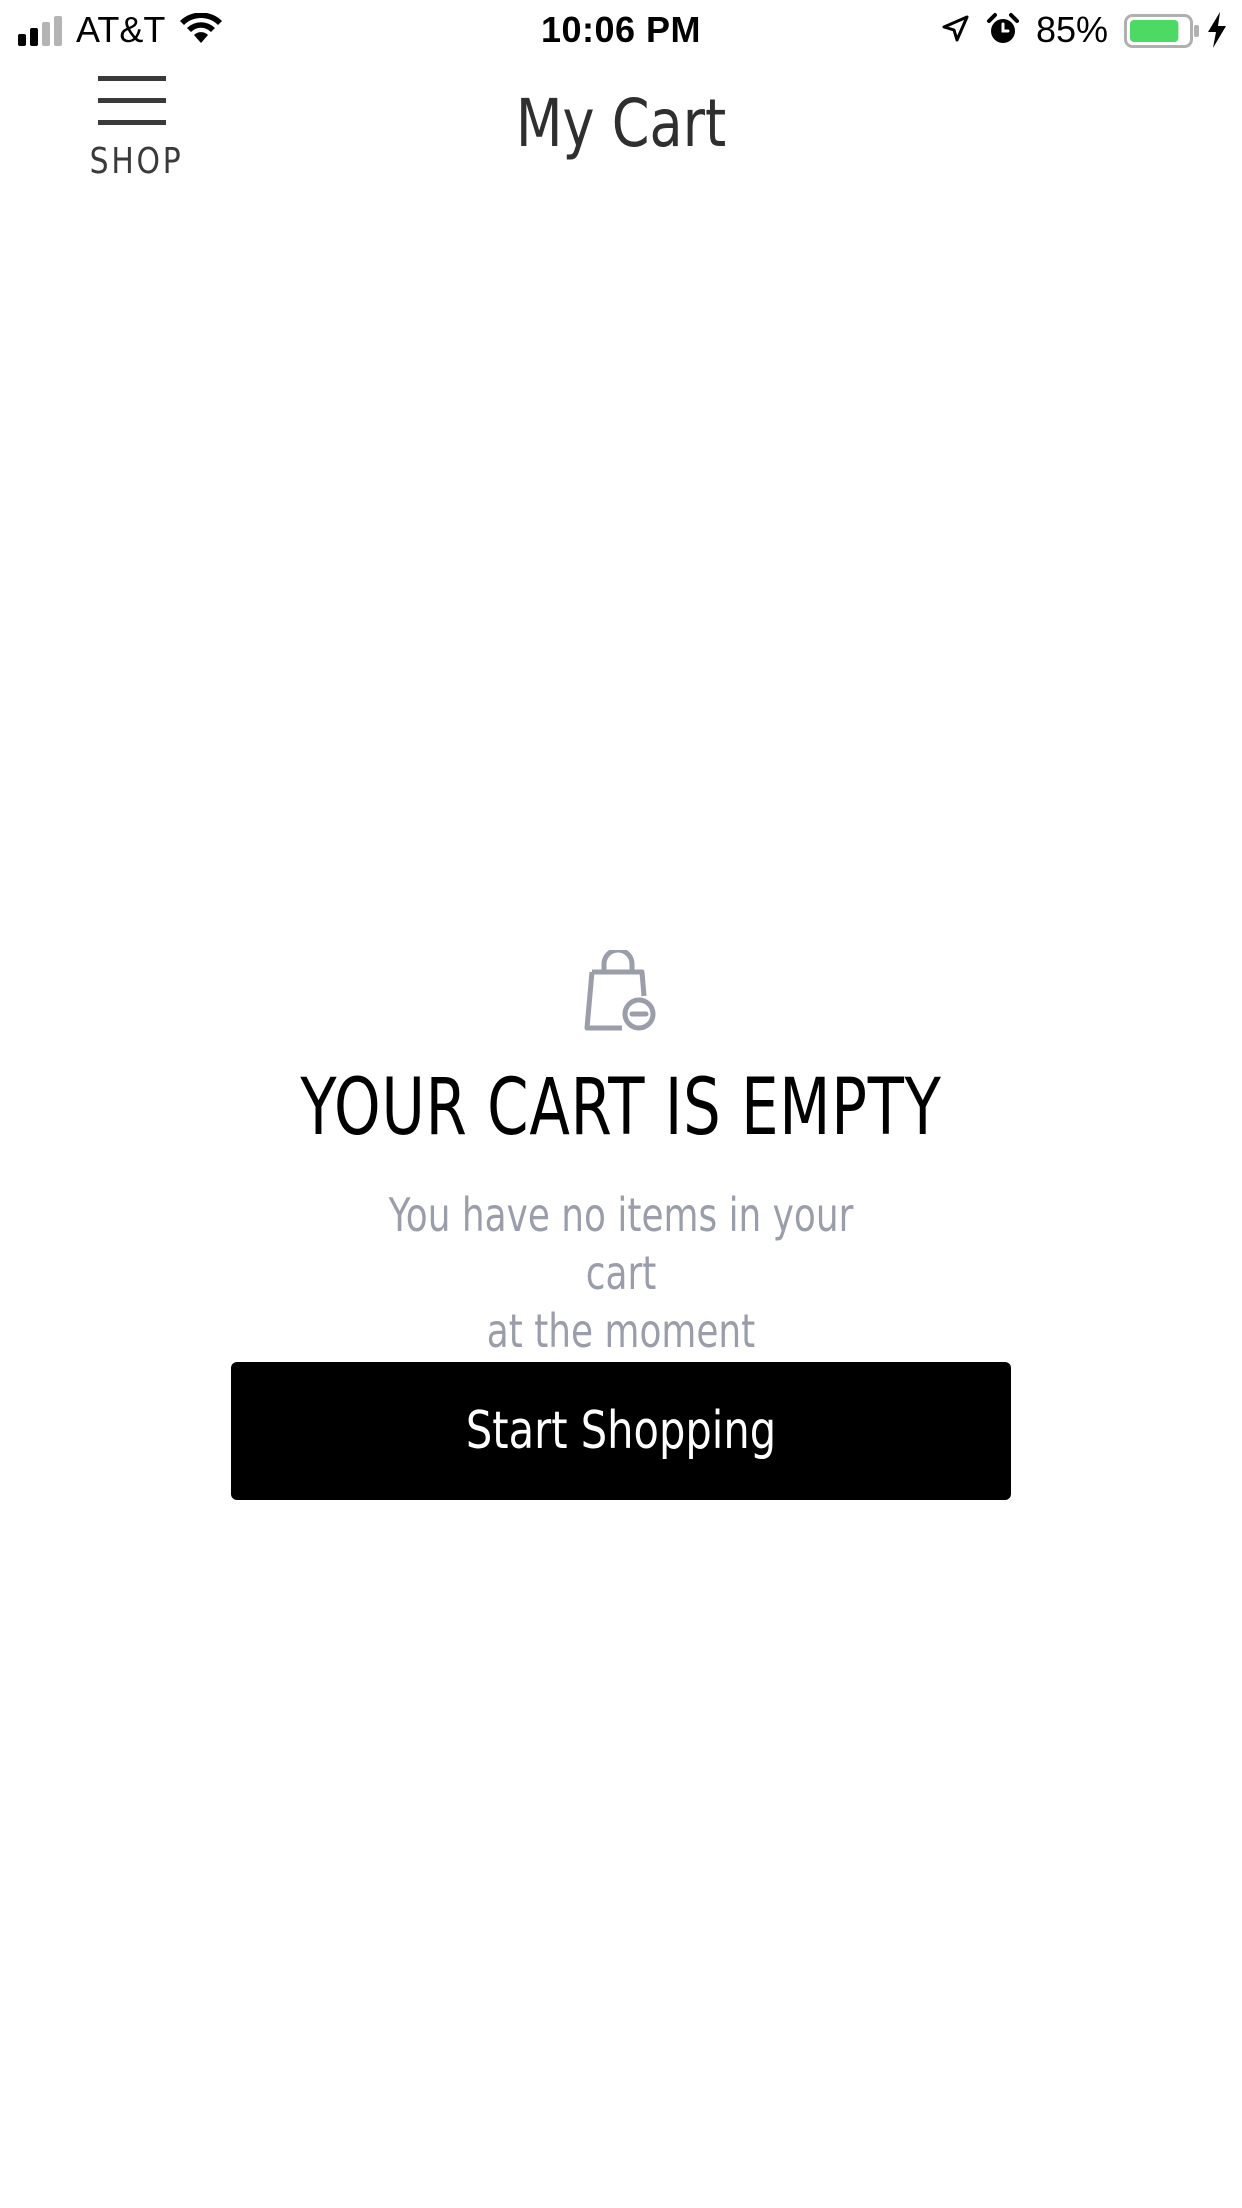 Image resolution: width=1242 pixels, height=2208 pixels. What do you see at coordinates (621, 30) in the screenshot?
I see `status-bar: AT&T 10:06 PM 85%` at bounding box center [621, 30].